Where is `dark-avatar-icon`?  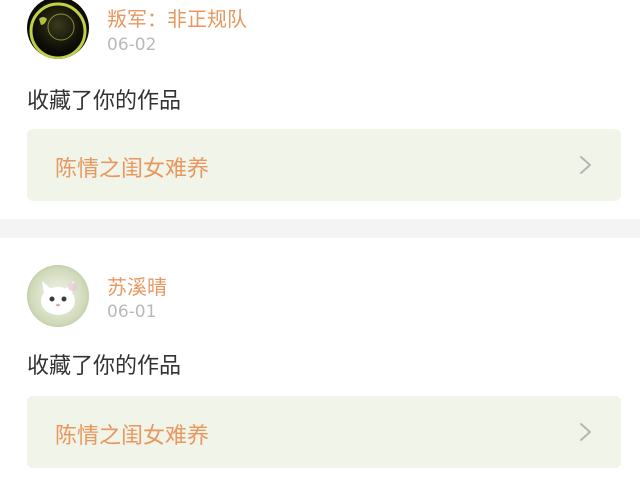 dark-avatar-icon is located at coordinates (58, 29).